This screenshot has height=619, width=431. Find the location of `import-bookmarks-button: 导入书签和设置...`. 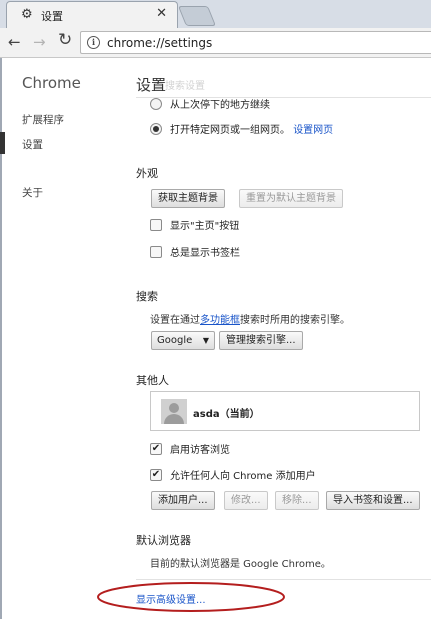

import-bookmarks-button: 导入书签和设置... is located at coordinates (373, 500).